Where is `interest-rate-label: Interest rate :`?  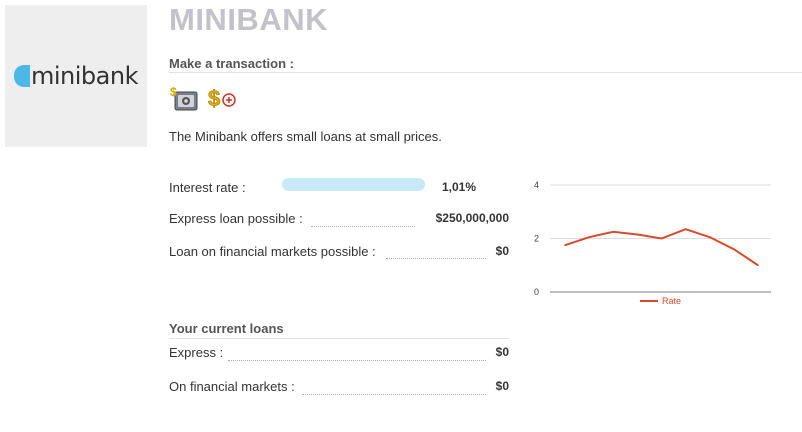
interest-rate-label: Interest rate : is located at coordinates (207, 187).